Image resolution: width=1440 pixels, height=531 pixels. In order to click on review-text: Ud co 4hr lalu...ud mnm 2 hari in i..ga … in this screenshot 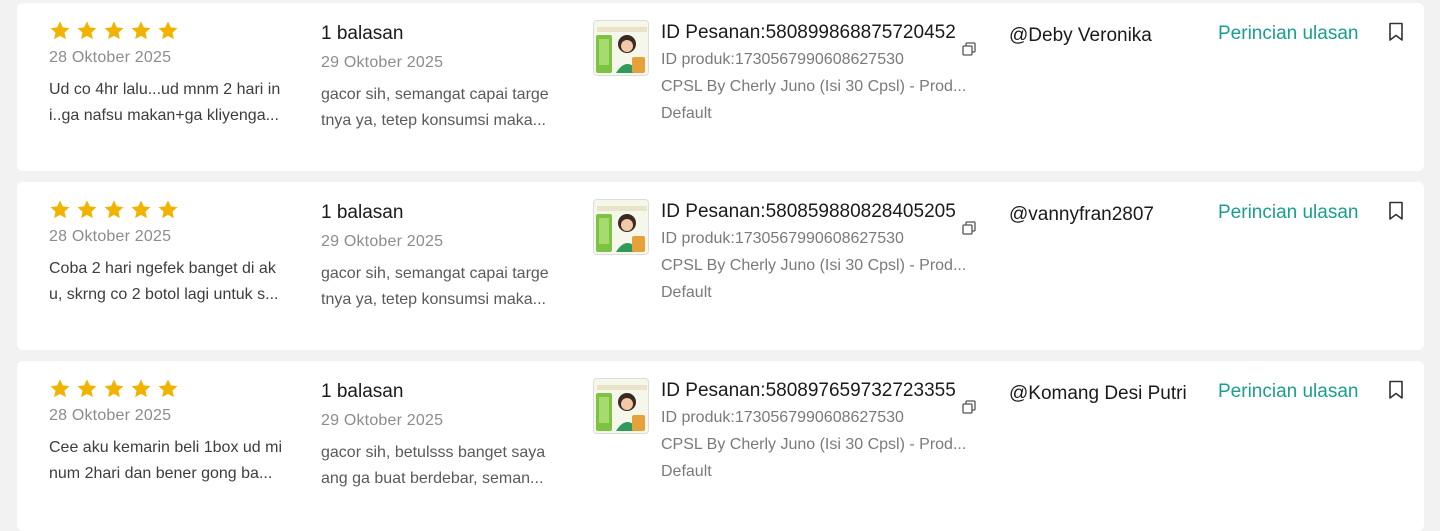, I will do `click(172, 103)`.